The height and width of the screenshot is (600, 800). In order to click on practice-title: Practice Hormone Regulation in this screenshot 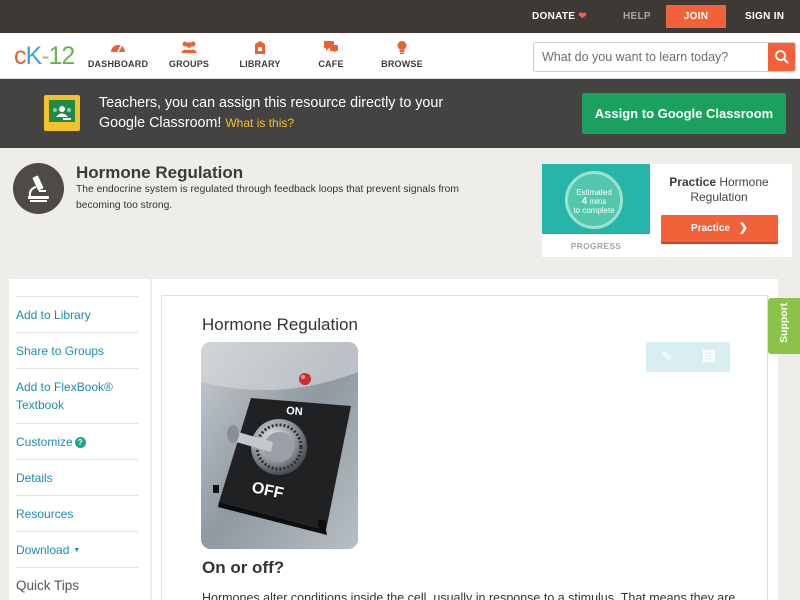, I will do `click(719, 189)`.